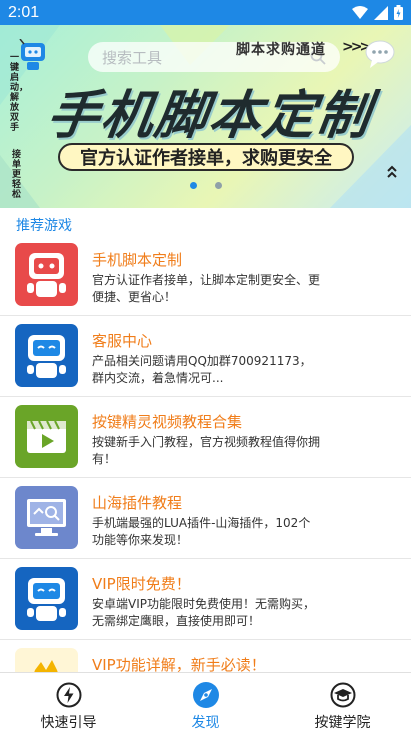  I want to click on nav-label: 发现, so click(205, 723).